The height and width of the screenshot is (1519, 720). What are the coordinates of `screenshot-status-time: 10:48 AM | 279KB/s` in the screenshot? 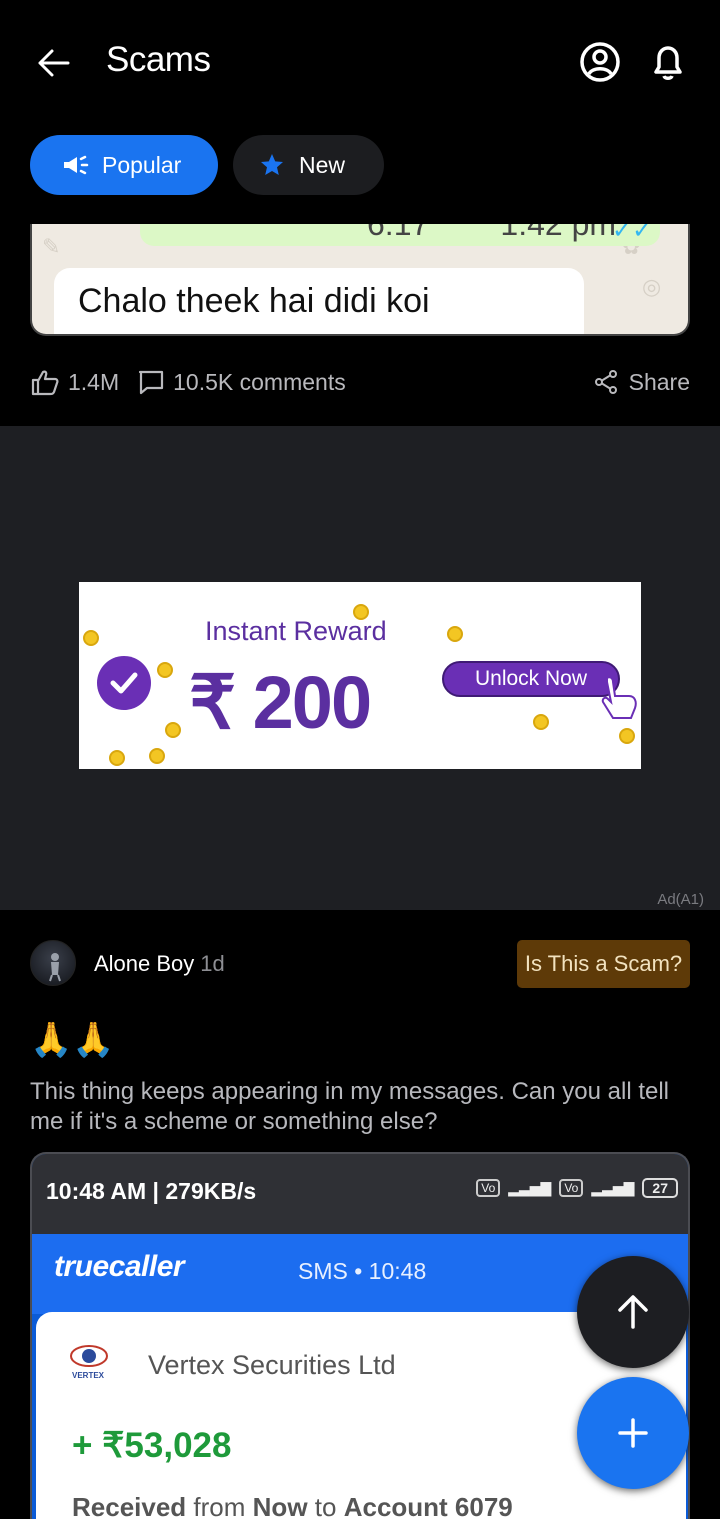 It's located at (151, 1191).